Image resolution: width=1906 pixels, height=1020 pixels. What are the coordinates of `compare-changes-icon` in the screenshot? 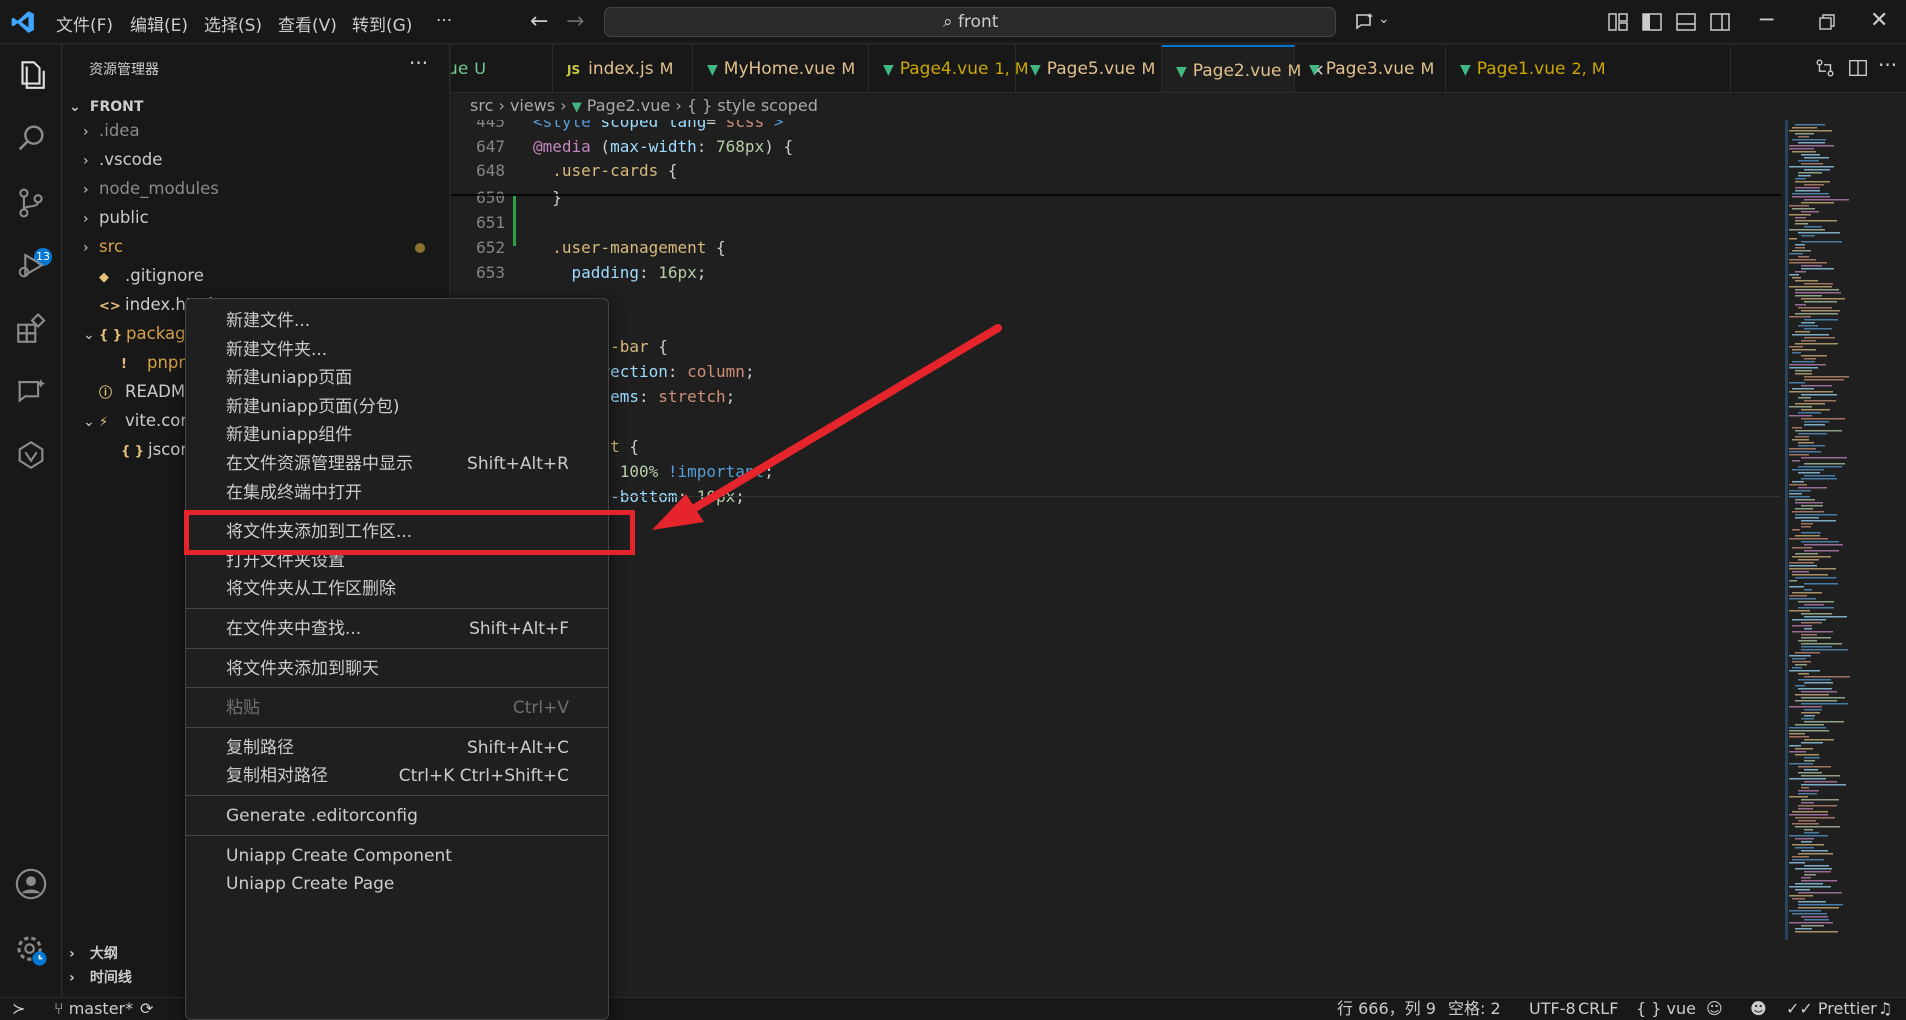 It's located at (1825, 68).